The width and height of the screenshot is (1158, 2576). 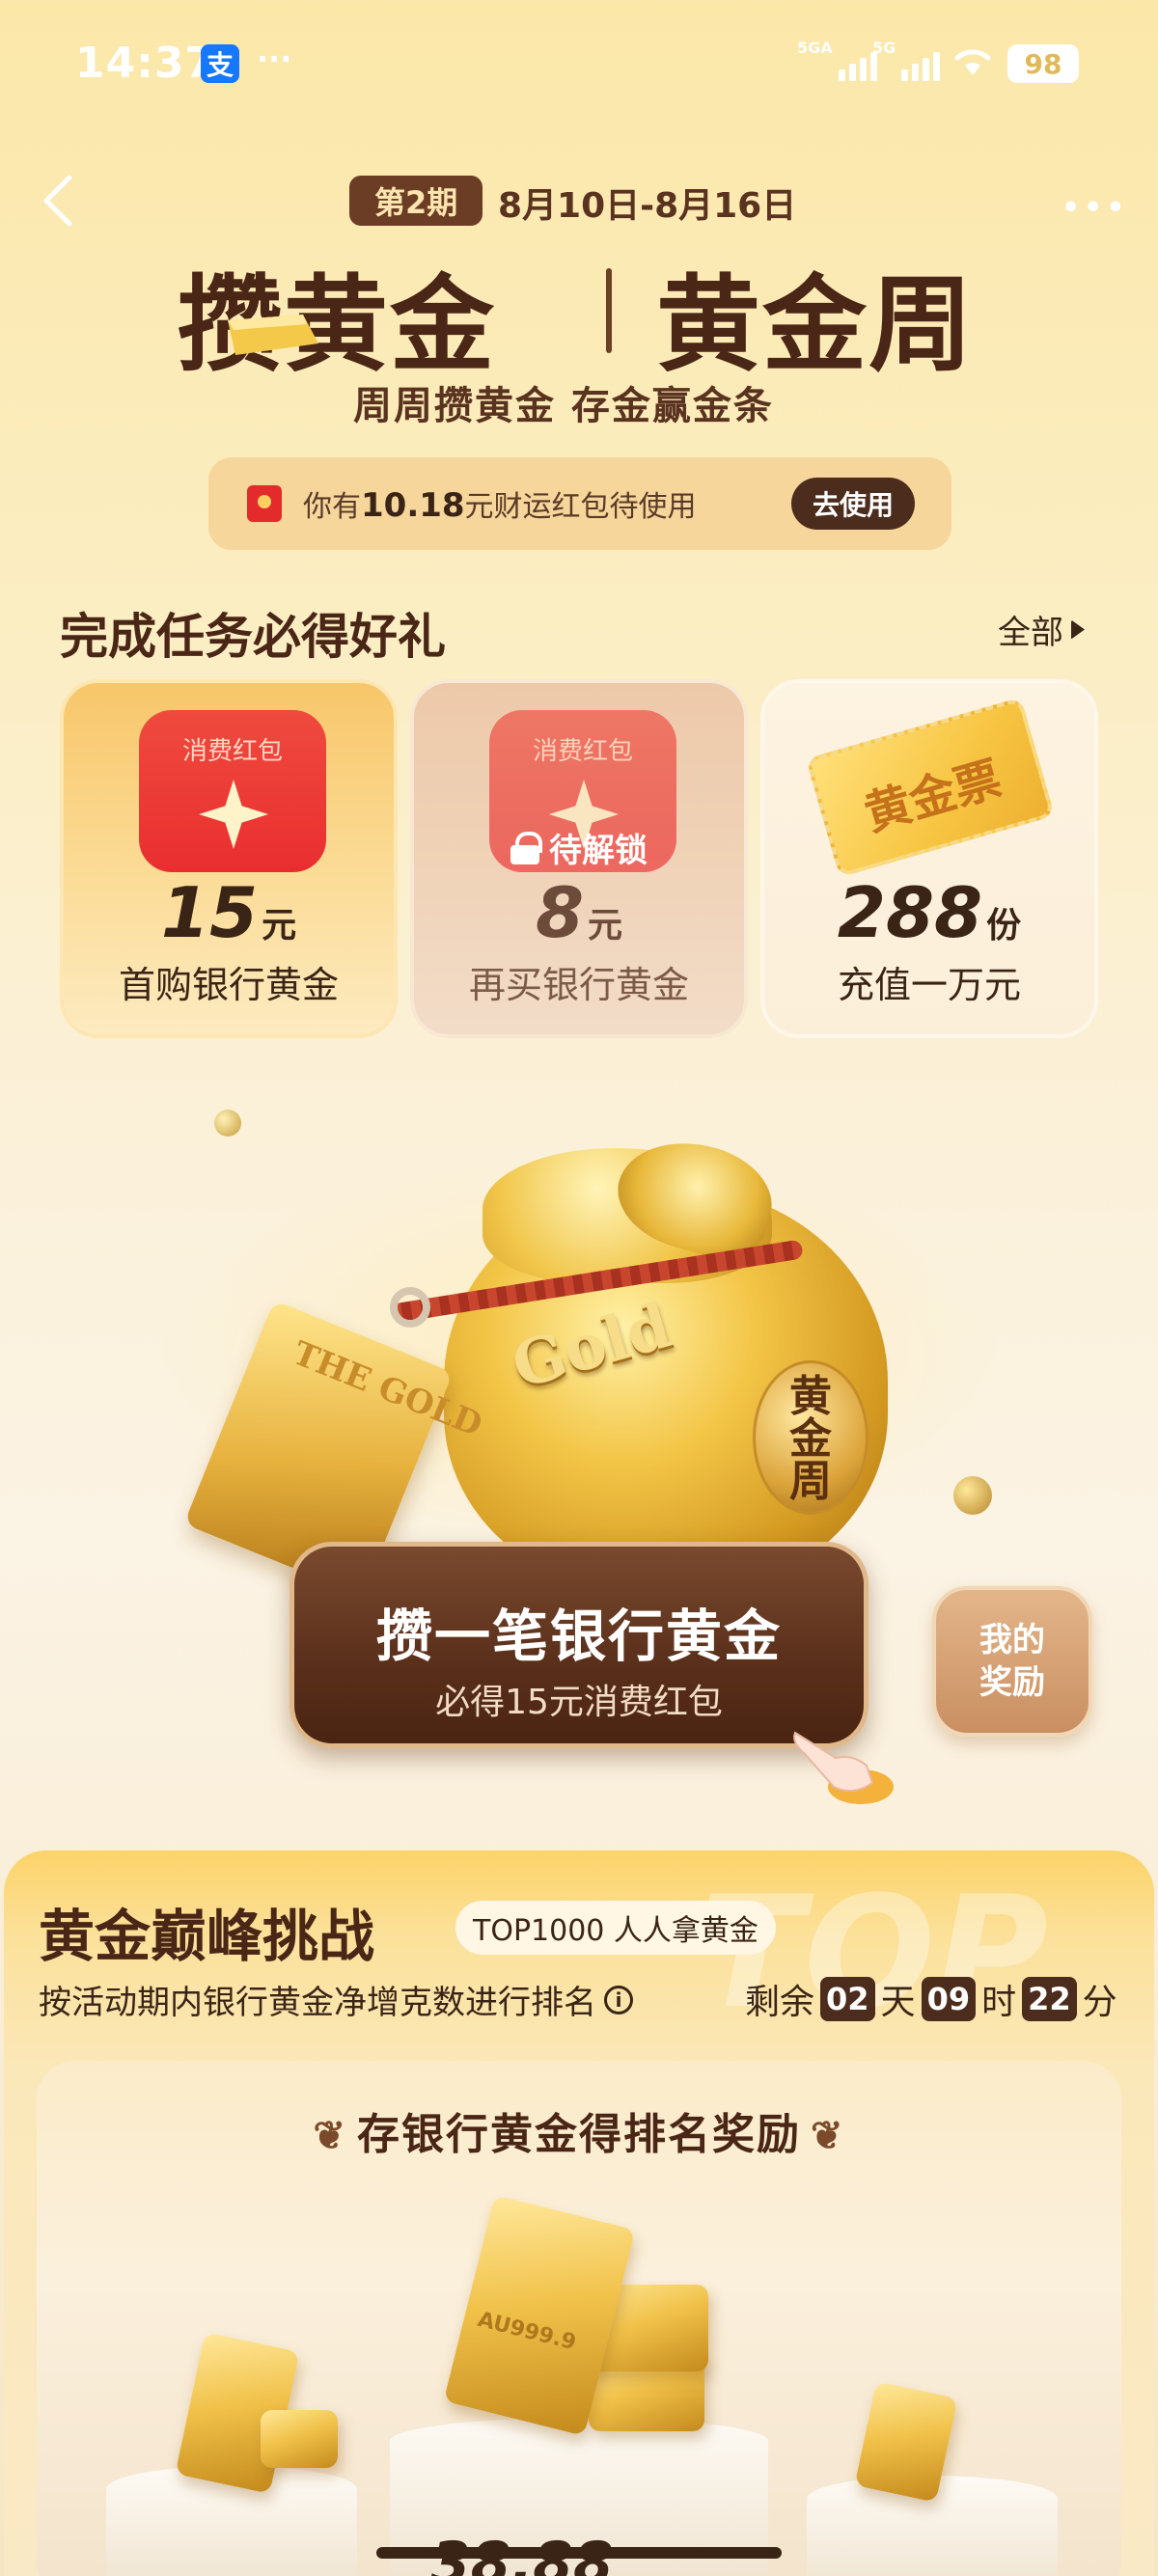 What do you see at coordinates (332, 507) in the screenshot?
I see `notice-prefix: 你有` at bounding box center [332, 507].